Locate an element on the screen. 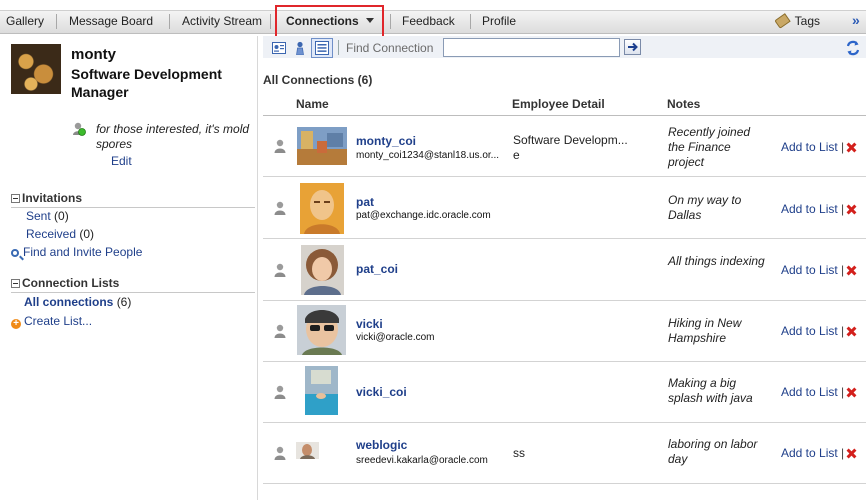 This screenshot has width=866, height=500. connection-username: vicki_coi is located at coordinates (381, 392).